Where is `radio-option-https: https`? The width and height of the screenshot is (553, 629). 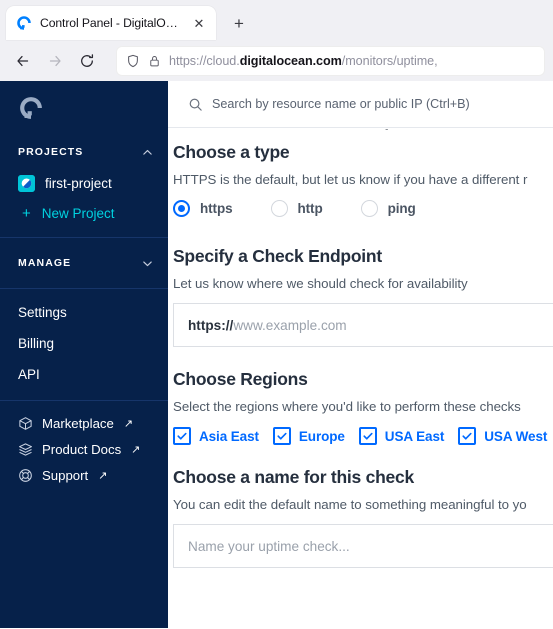
radio-option-https: https is located at coordinates (203, 208).